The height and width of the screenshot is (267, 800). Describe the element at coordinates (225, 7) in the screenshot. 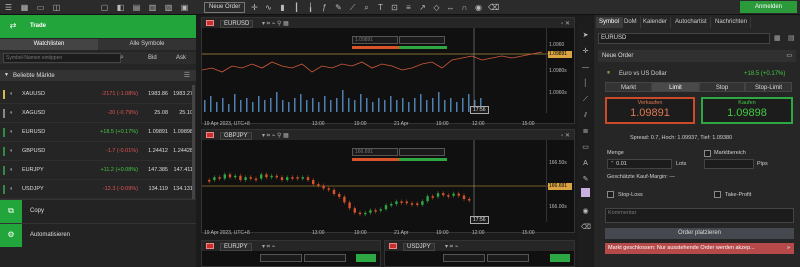

I see `new-order-button: Neue Order` at that location.